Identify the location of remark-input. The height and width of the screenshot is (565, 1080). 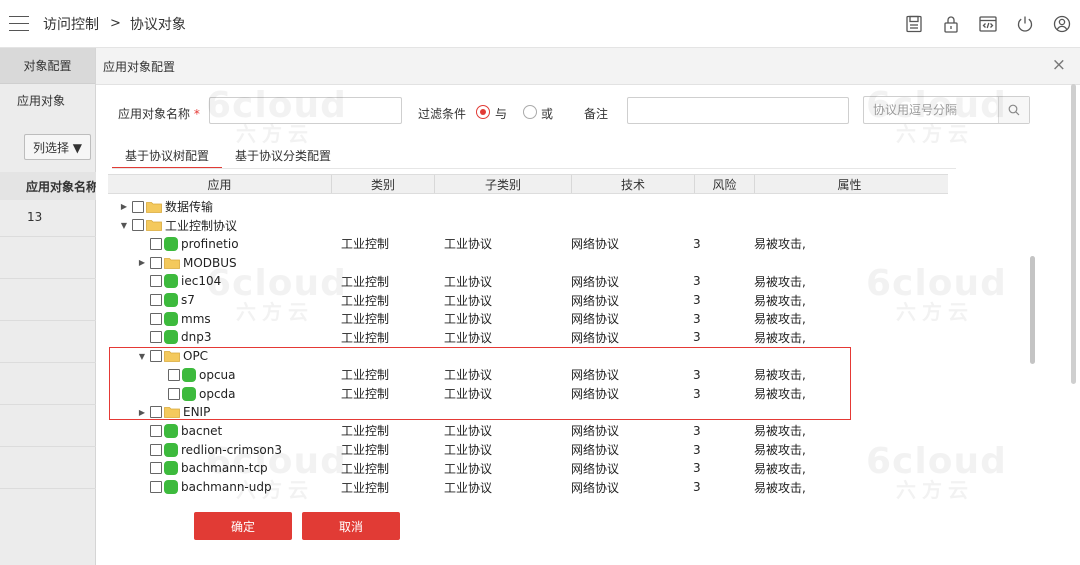
(738, 110).